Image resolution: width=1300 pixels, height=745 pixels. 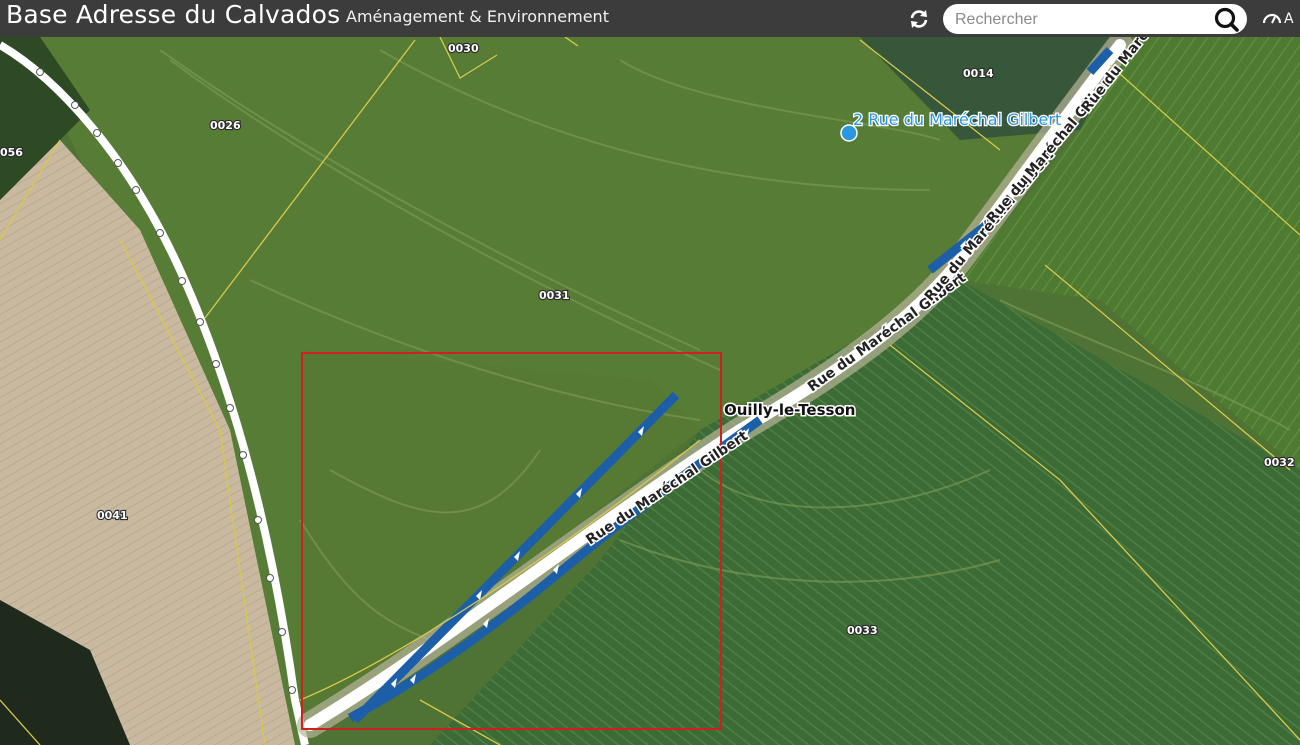 What do you see at coordinates (11, 152) in the screenshot?
I see `parcel-label: 056` at bounding box center [11, 152].